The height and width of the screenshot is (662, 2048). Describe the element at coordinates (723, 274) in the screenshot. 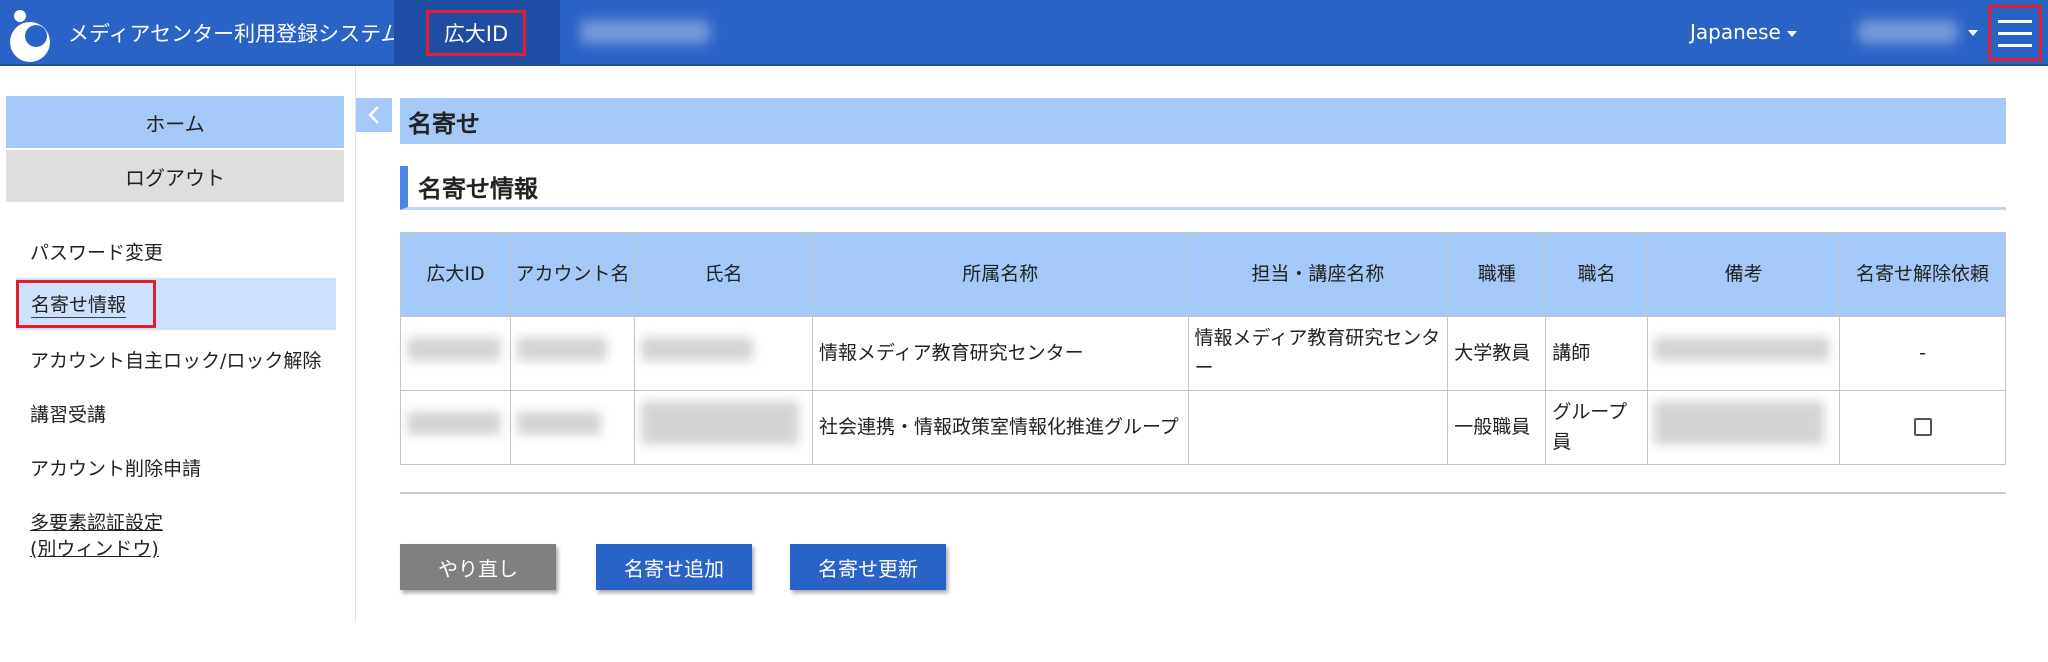

I see `col-header-name: 氏名` at that location.